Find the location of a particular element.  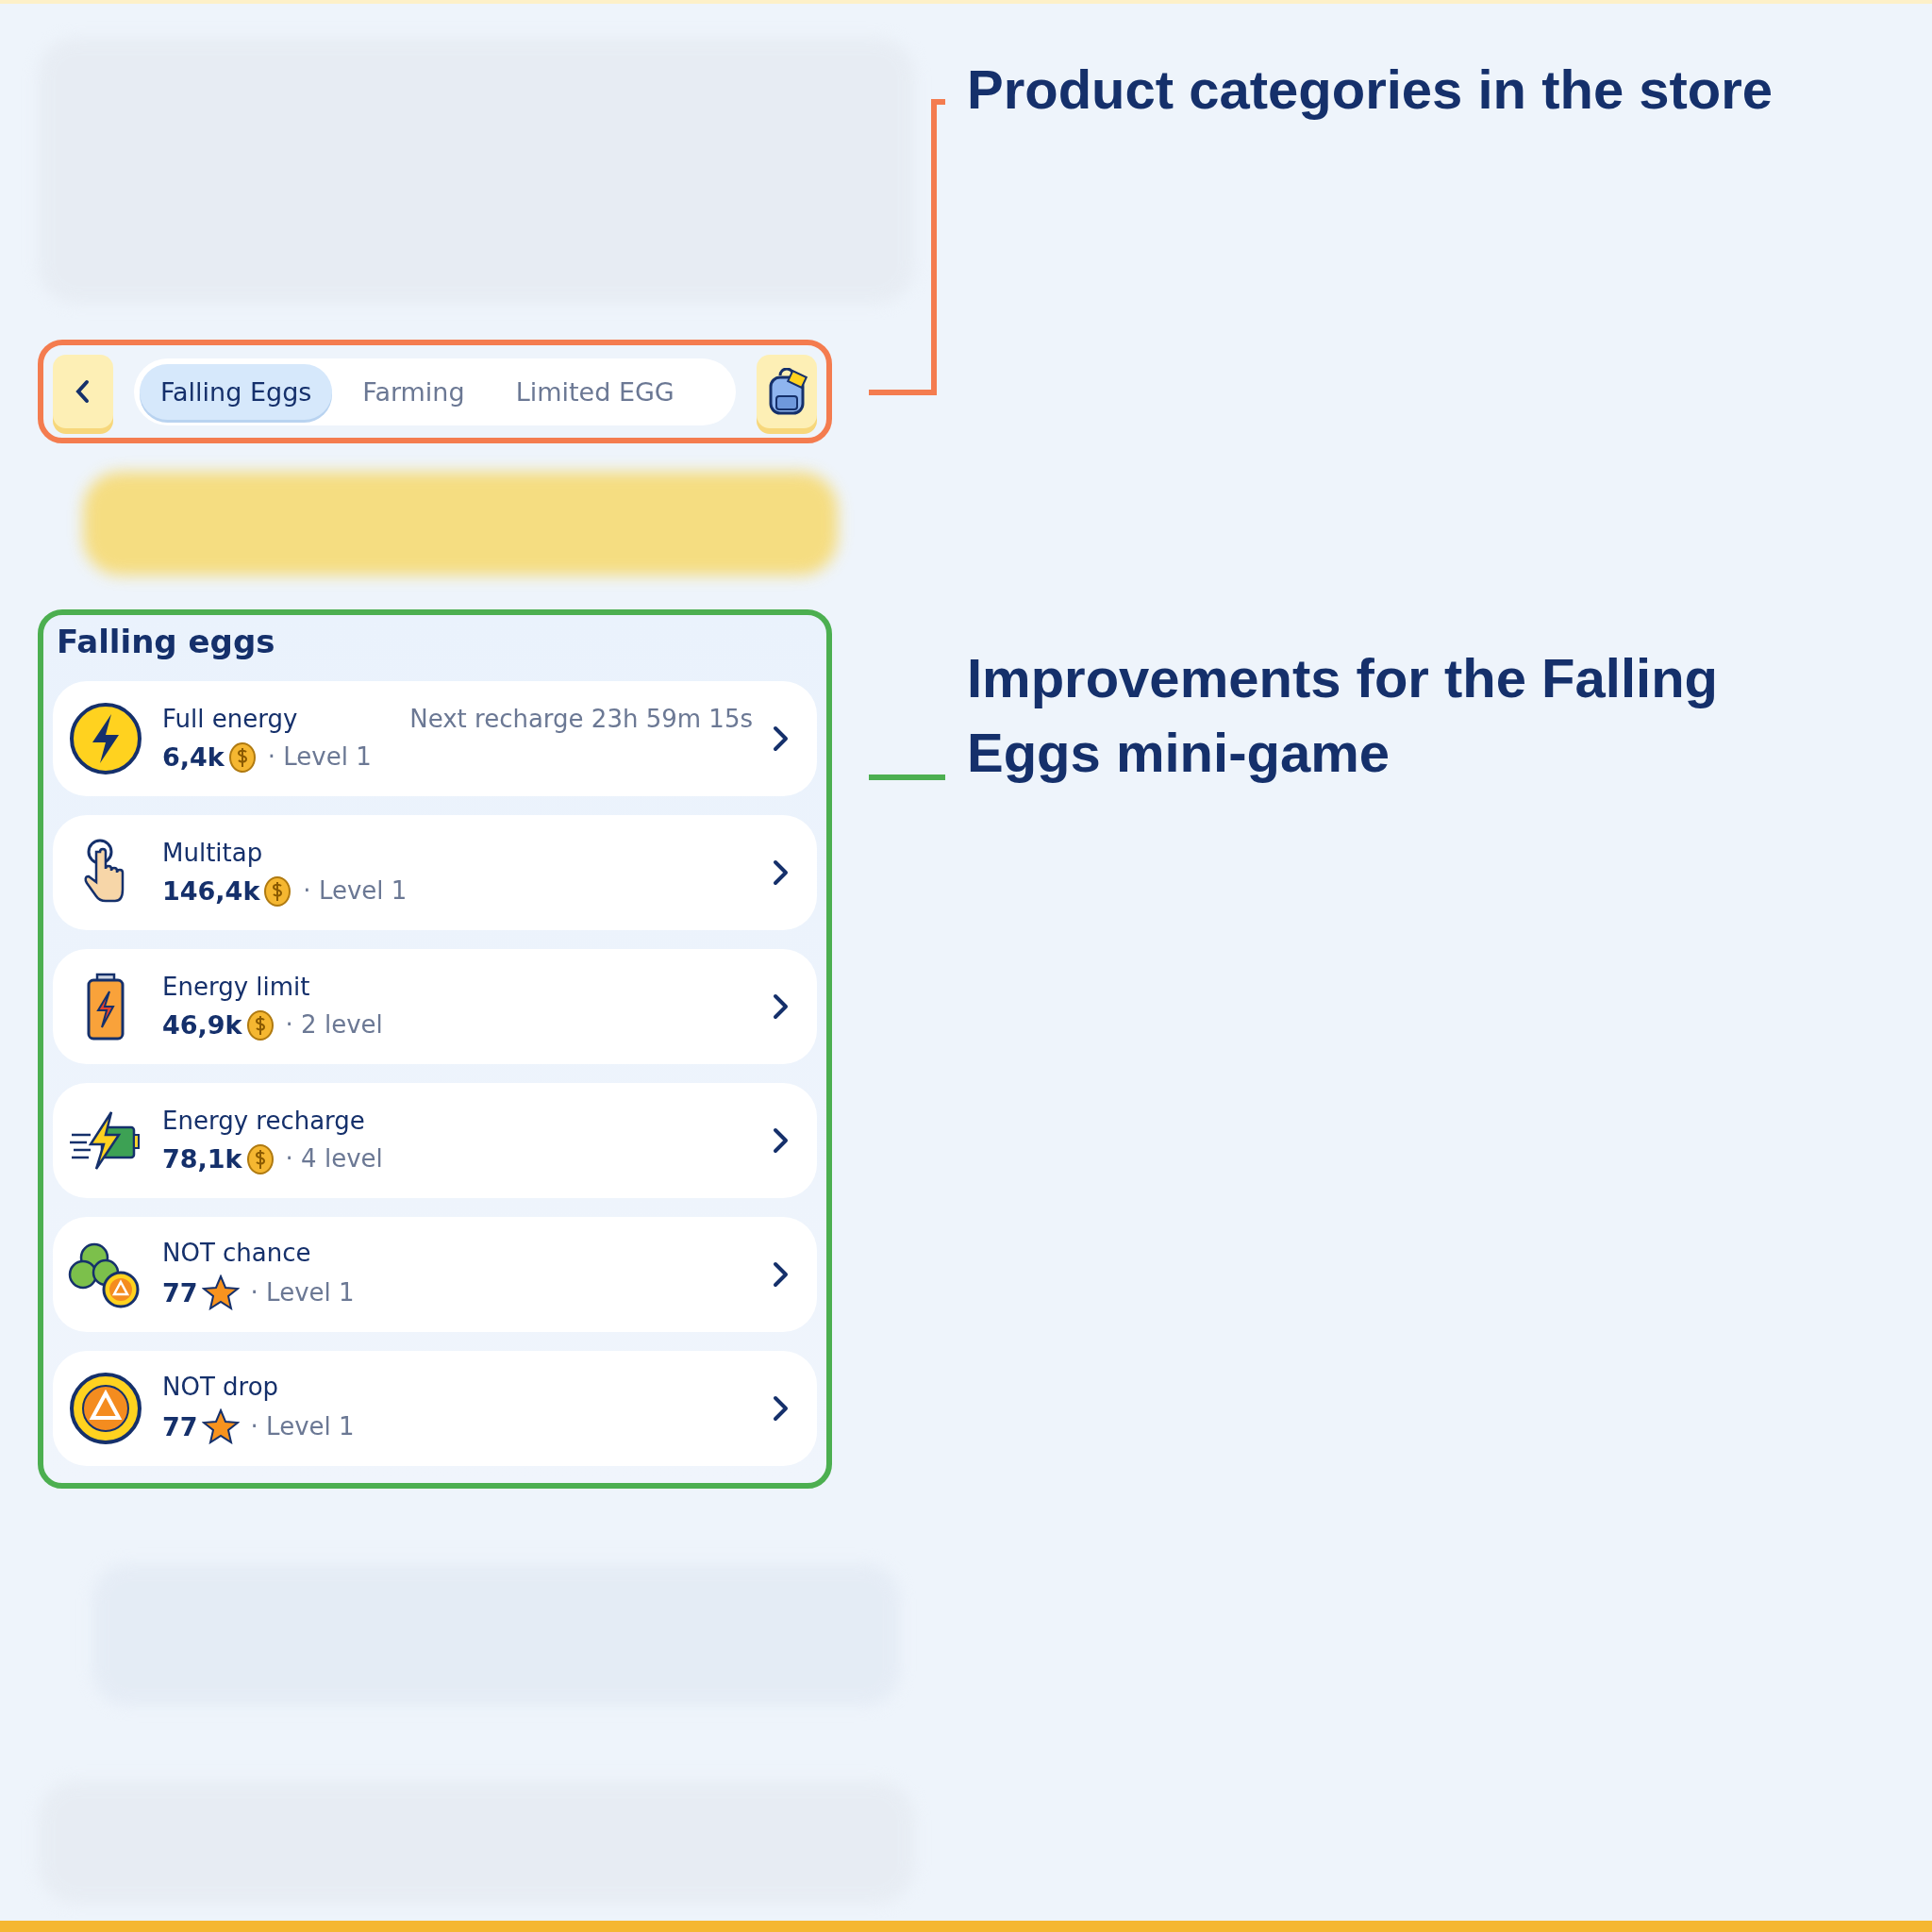

annotation-text: Improvements for the Falling Eggs mini-game is located at coordinates (1343, 715).